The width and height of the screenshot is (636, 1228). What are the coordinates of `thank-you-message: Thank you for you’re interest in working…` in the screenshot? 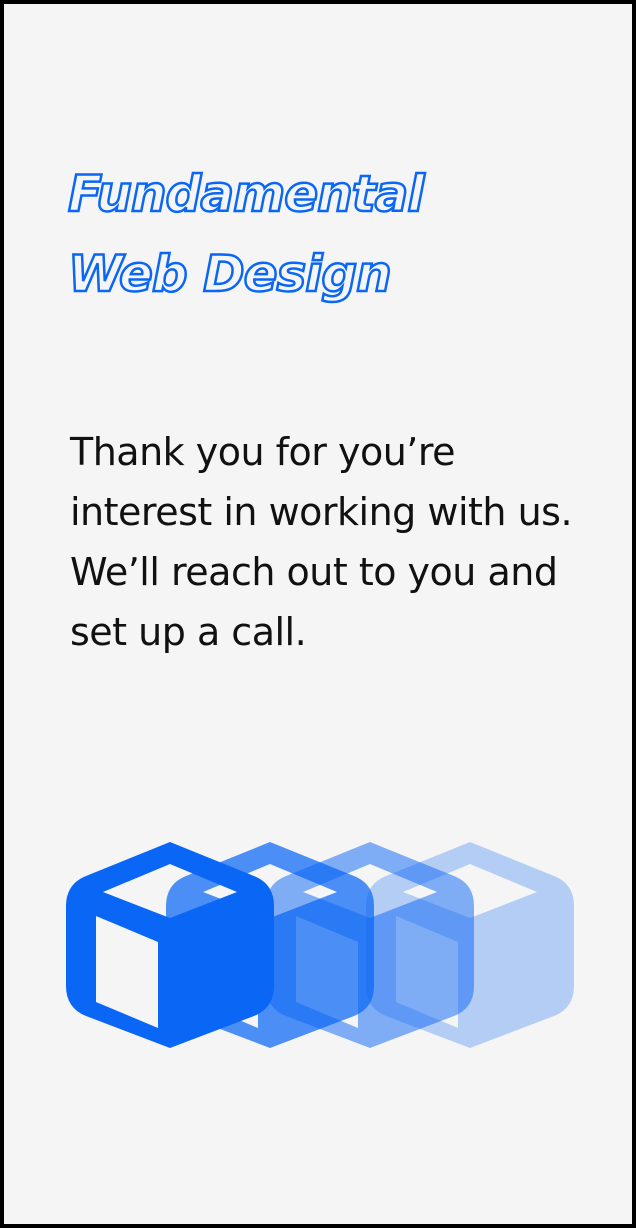 It's located at (321, 542).